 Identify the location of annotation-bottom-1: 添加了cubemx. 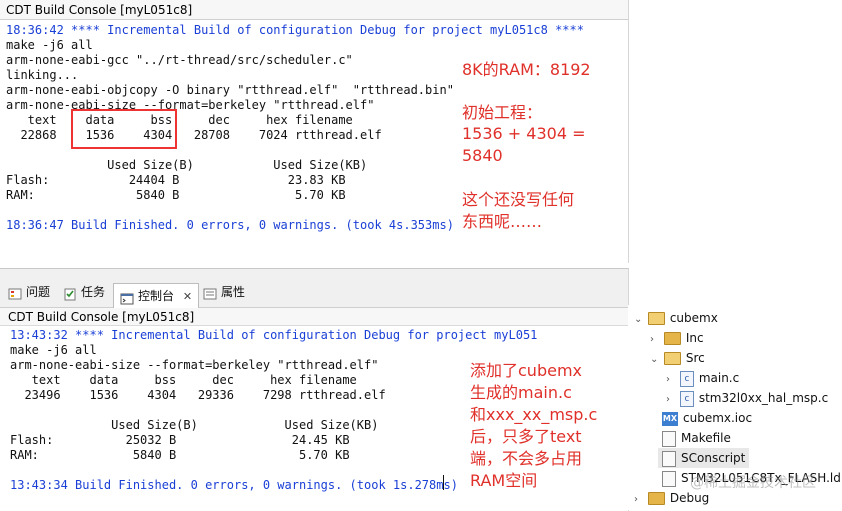
(526, 370).